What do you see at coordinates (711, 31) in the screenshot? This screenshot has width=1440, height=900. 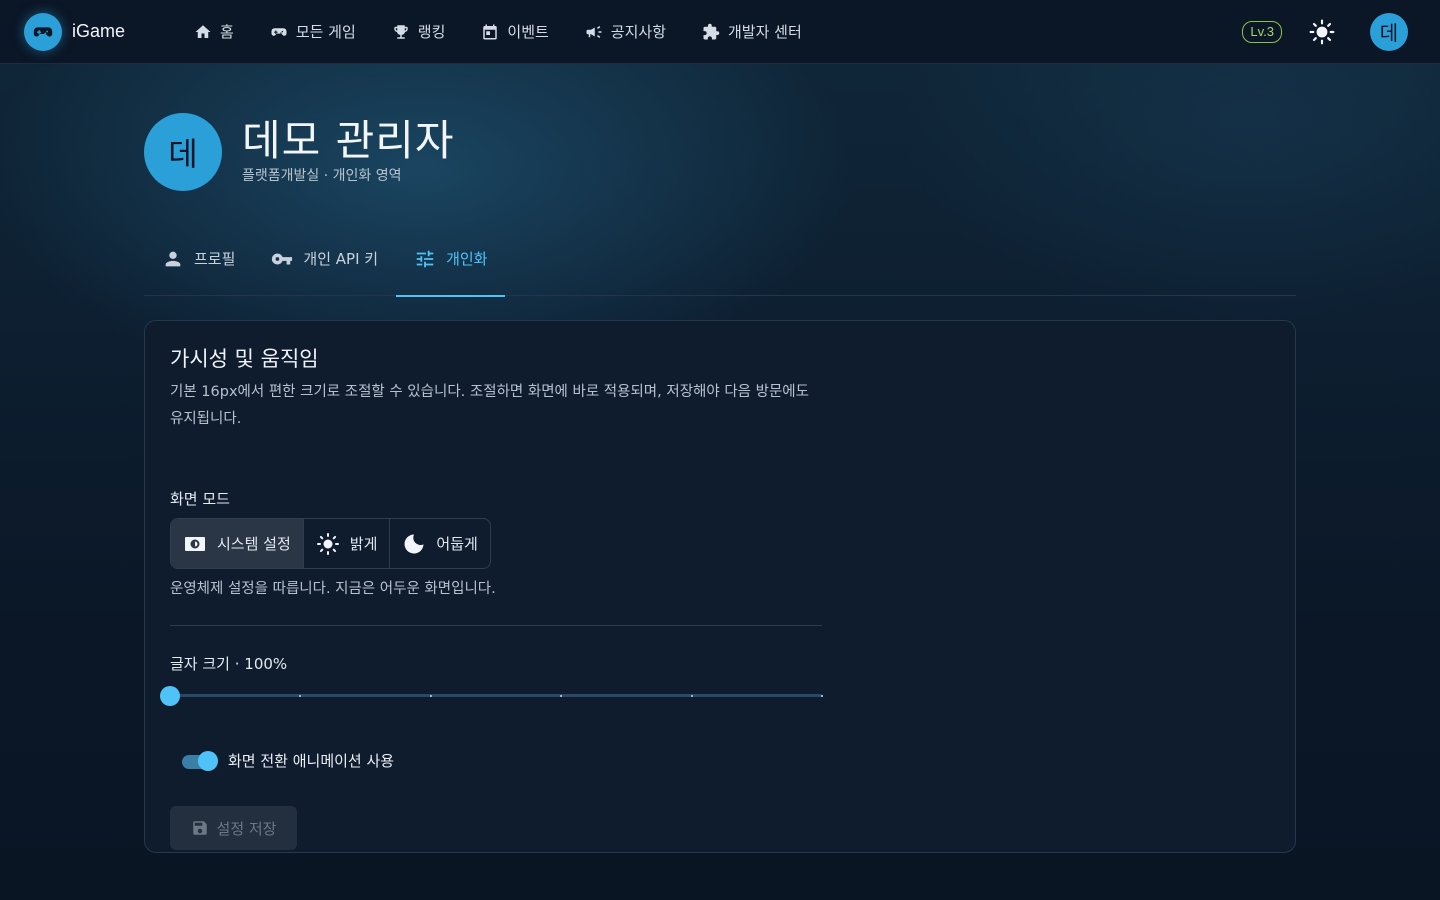 I see `puzzle-icon` at bounding box center [711, 31].